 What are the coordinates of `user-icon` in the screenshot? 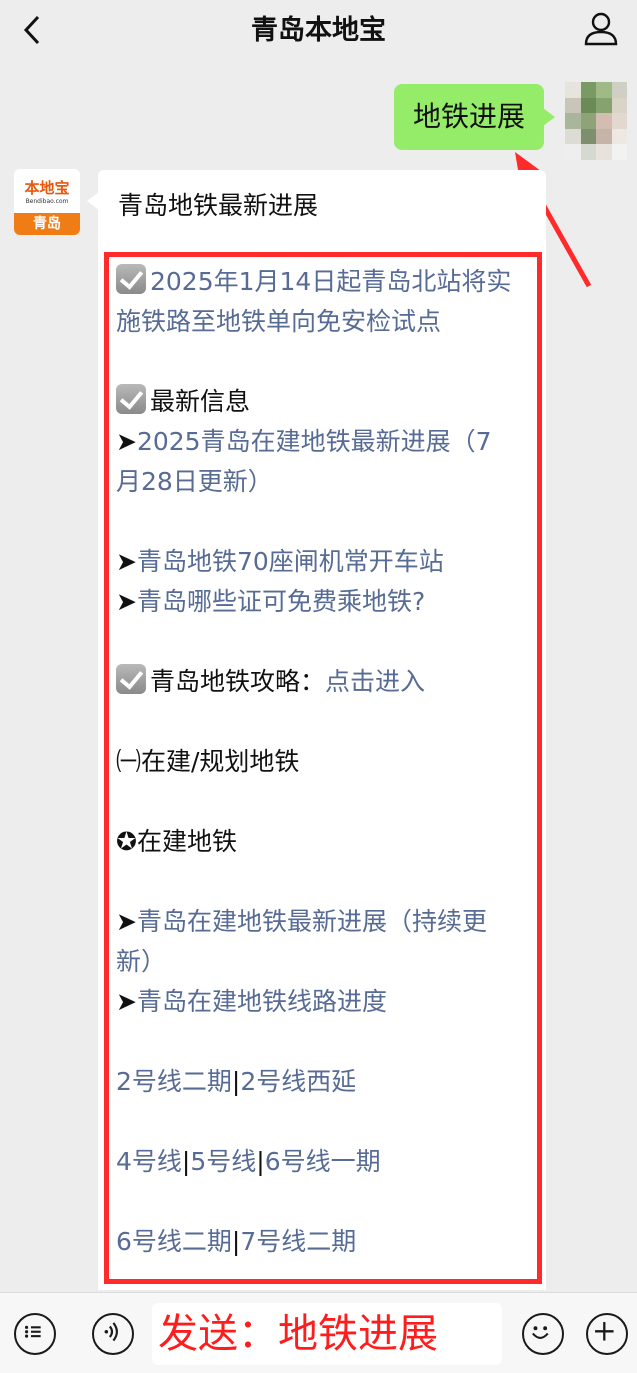 It's located at (601, 28).